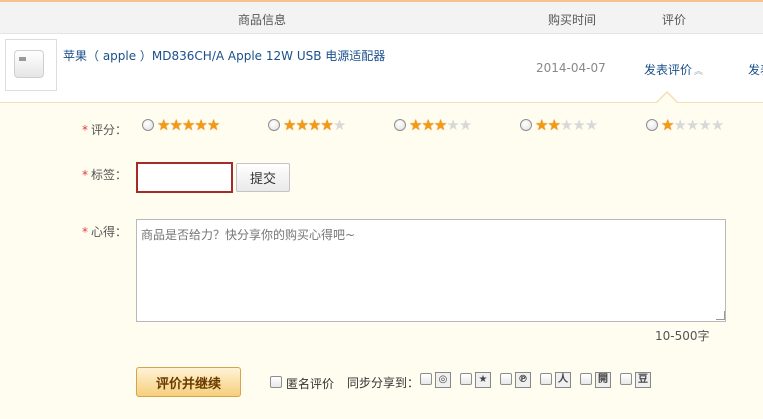 The image size is (763, 419). I want to click on header-rating: 评价, so click(674, 20).